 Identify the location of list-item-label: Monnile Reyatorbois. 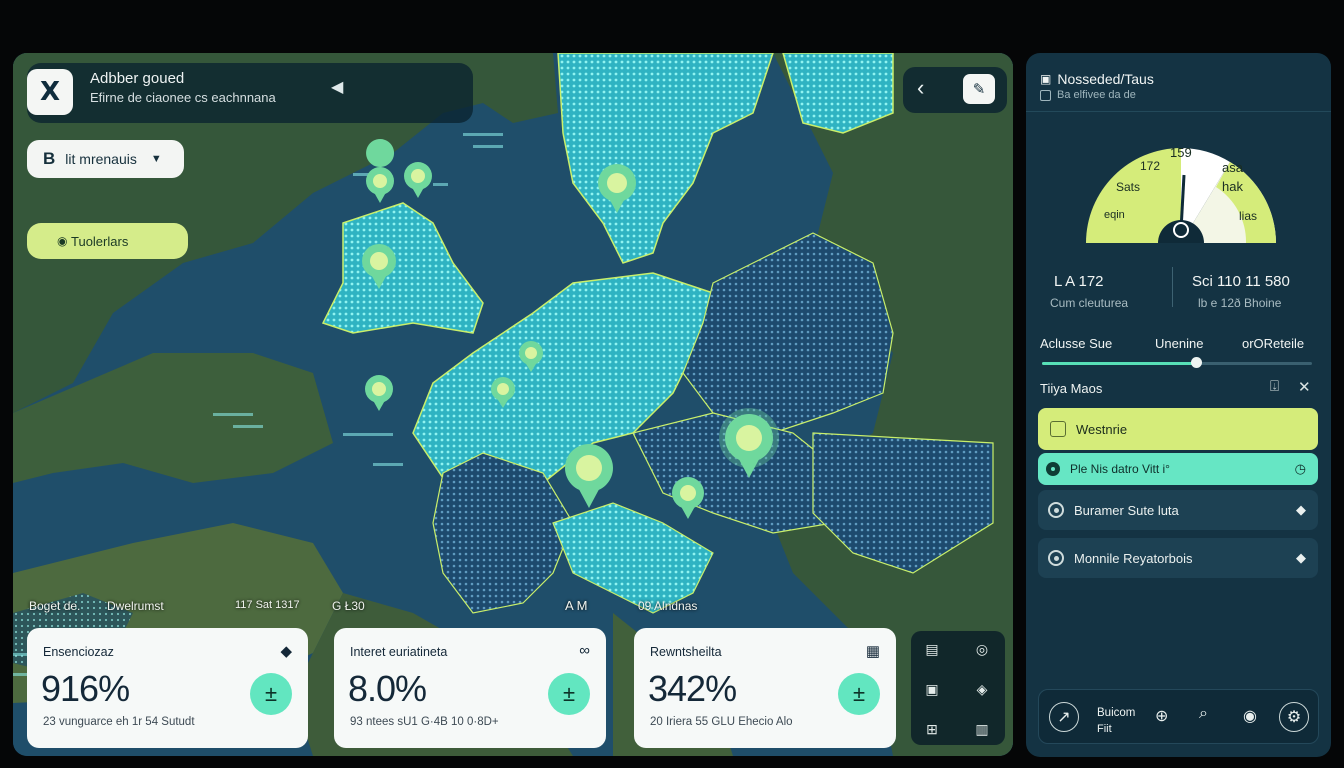
(1133, 558).